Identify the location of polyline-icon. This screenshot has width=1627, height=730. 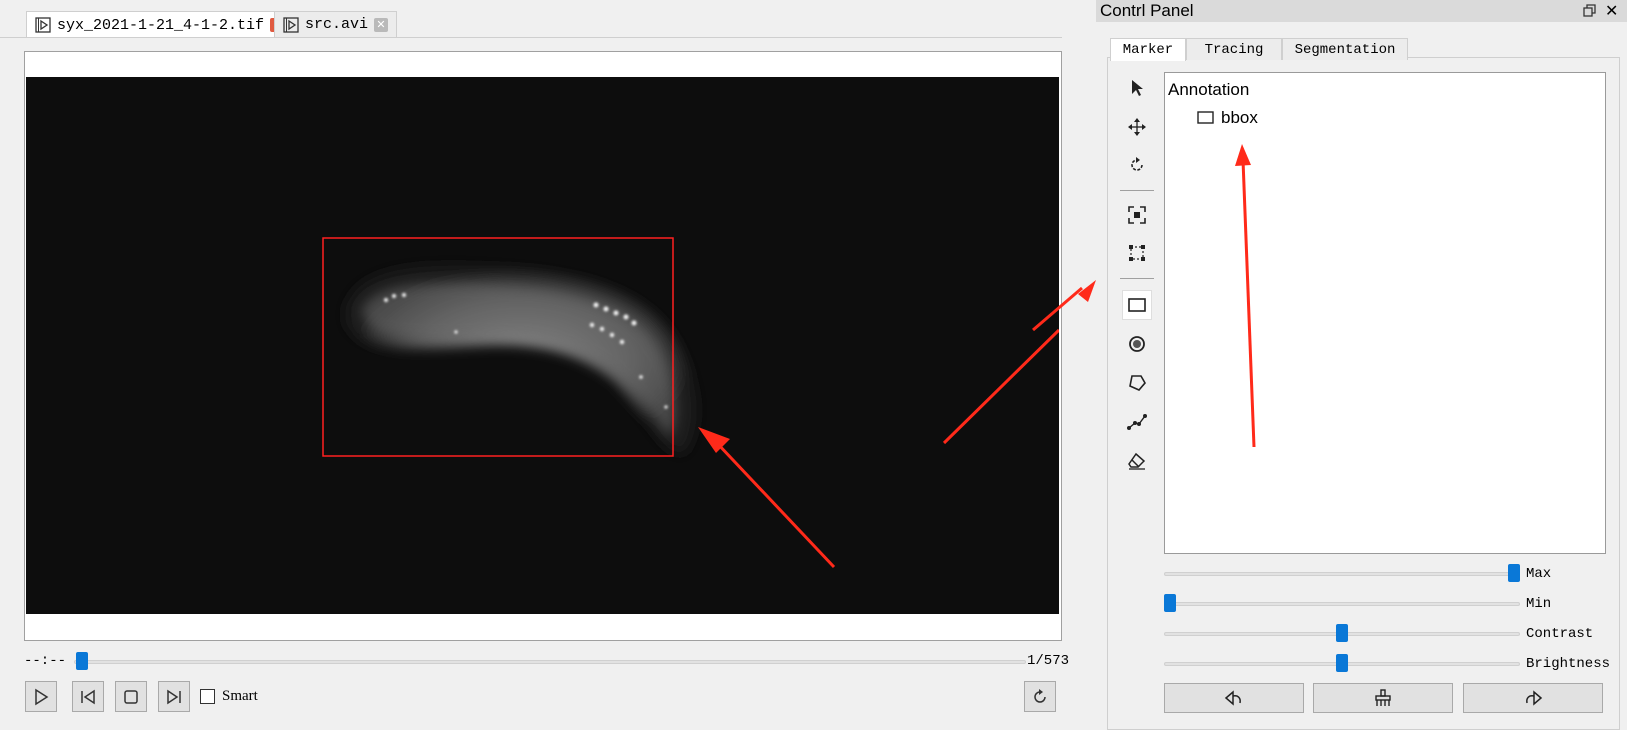
(1137, 422).